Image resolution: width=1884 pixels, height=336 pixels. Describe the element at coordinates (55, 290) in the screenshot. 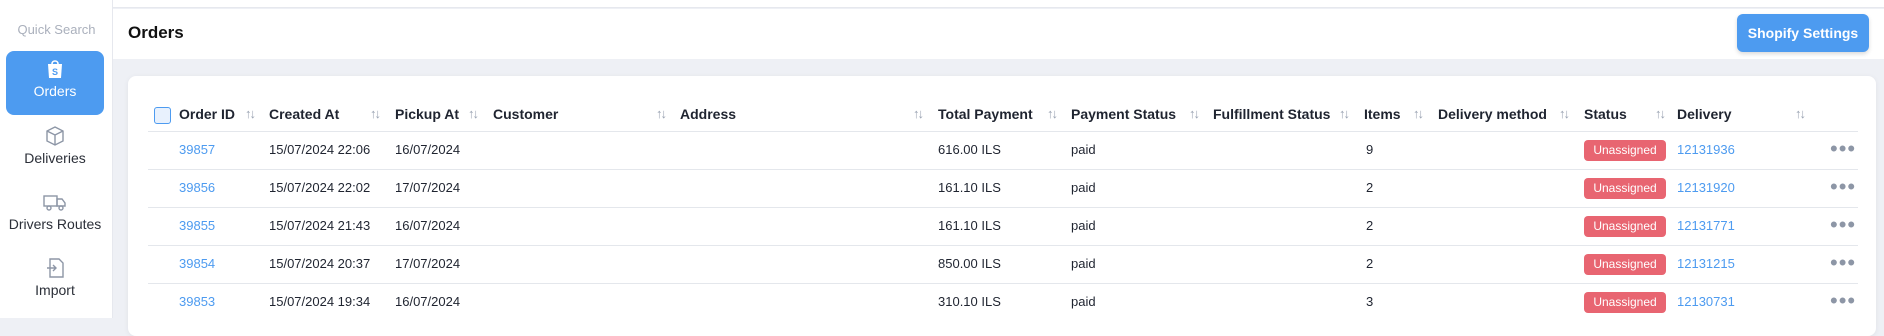

I see `sidebar-item-label: Import` at that location.